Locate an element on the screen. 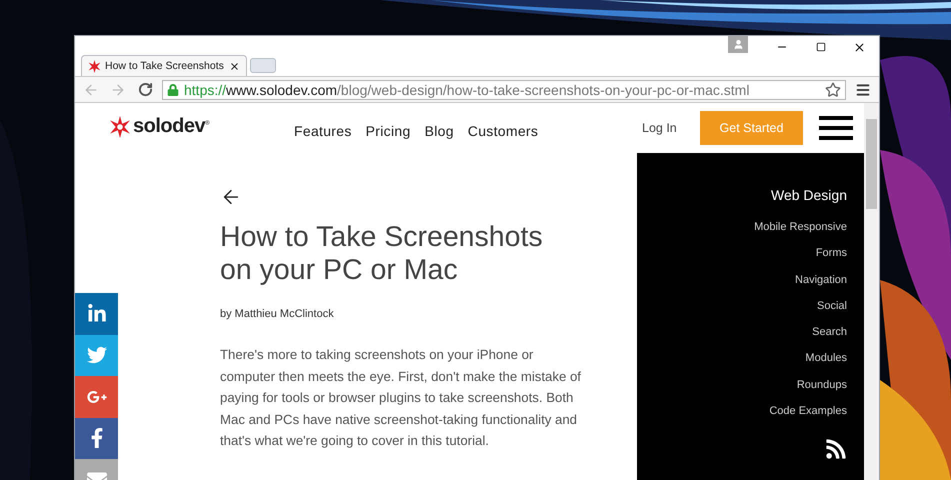 The width and height of the screenshot is (951, 480). brand-name: solodev$^{®}$ is located at coordinates (171, 126).